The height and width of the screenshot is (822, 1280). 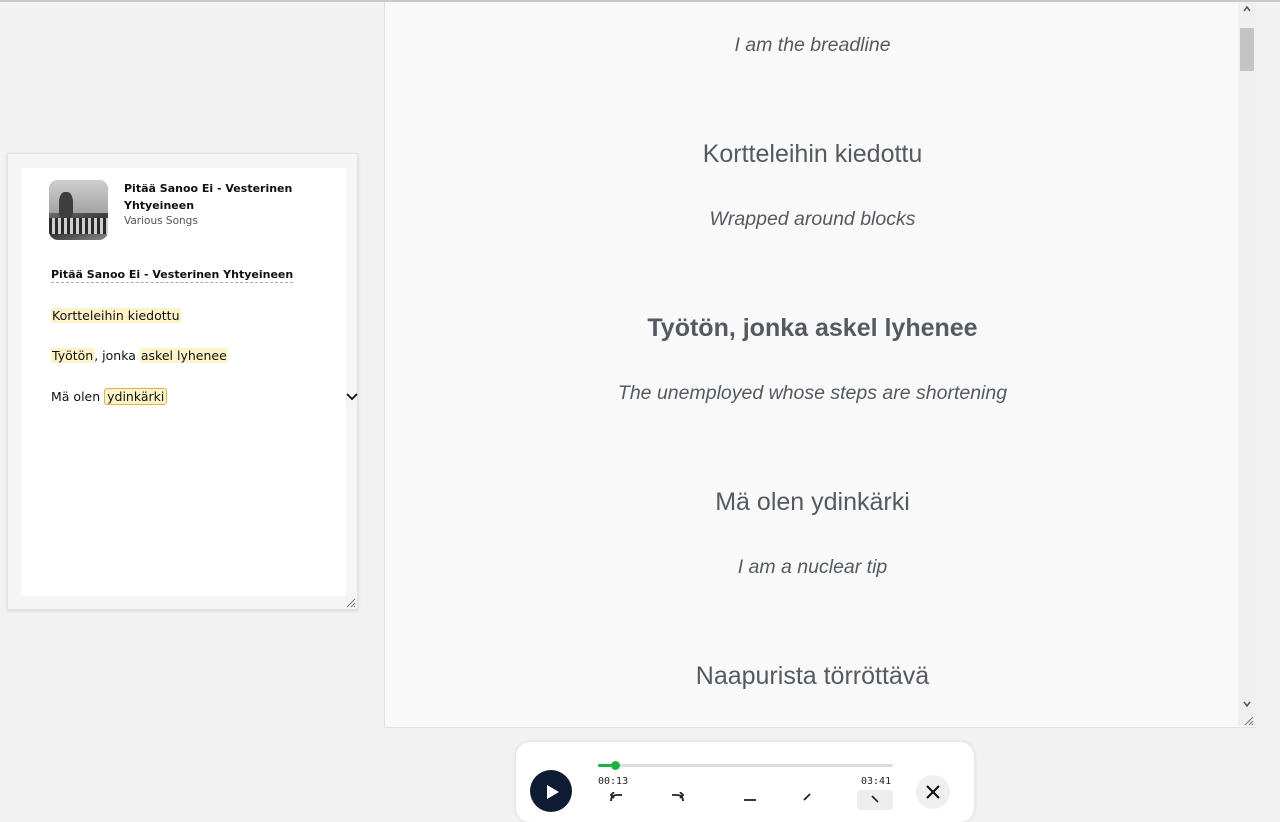 What do you see at coordinates (117, 355) in the screenshot?
I see `mini-lyric-text: , jonka` at bounding box center [117, 355].